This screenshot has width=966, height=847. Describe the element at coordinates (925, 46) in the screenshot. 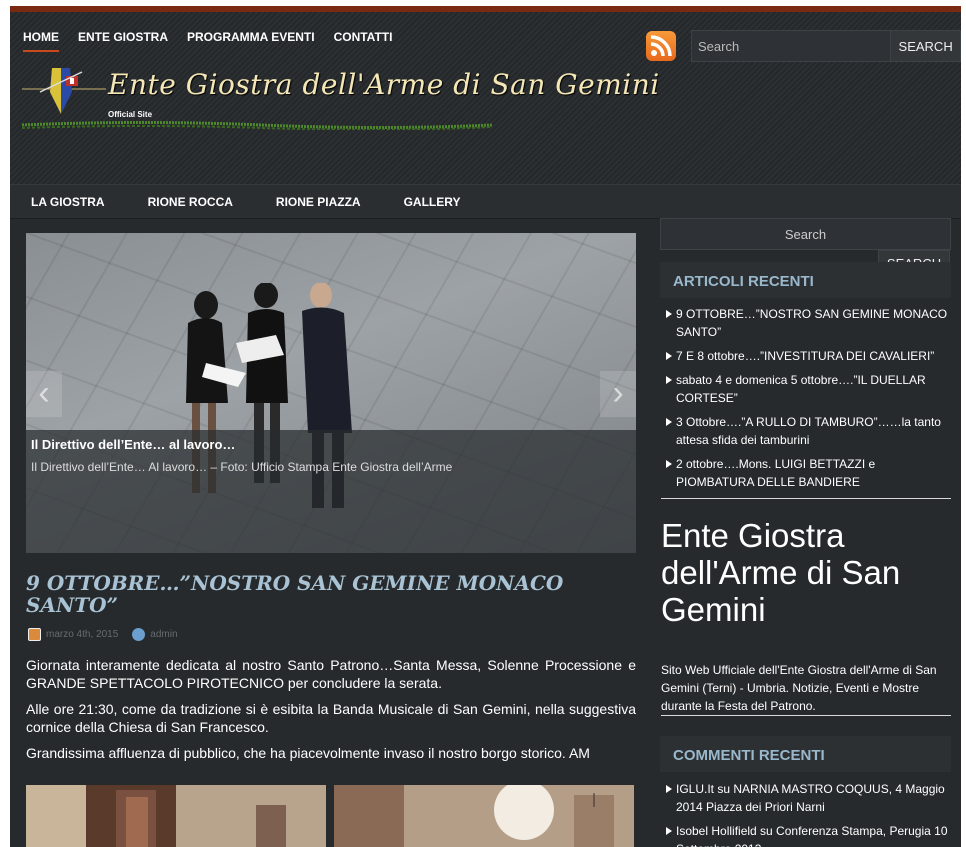

I see `header-search-button: SEARCH` at that location.